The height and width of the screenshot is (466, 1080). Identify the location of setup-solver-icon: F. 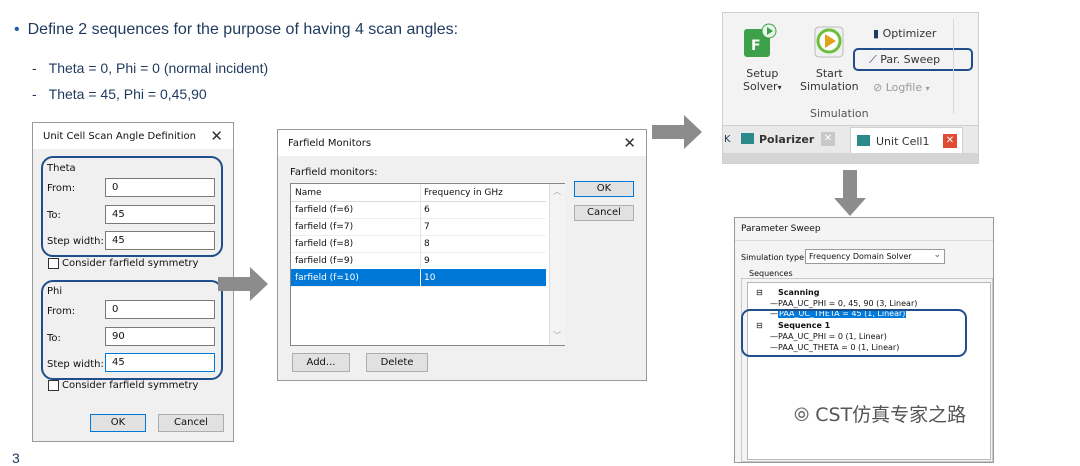
(760, 41).